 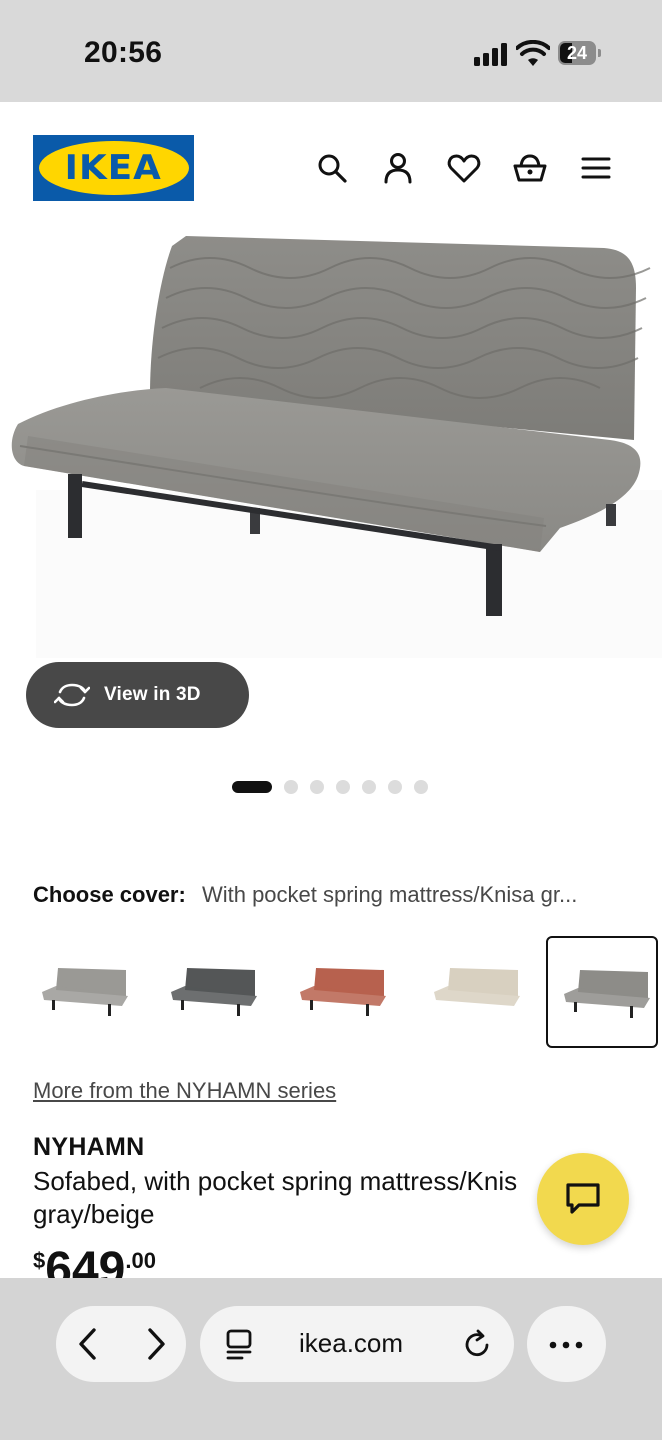 What do you see at coordinates (398, 168) in the screenshot?
I see `account-icon` at bounding box center [398, 168].